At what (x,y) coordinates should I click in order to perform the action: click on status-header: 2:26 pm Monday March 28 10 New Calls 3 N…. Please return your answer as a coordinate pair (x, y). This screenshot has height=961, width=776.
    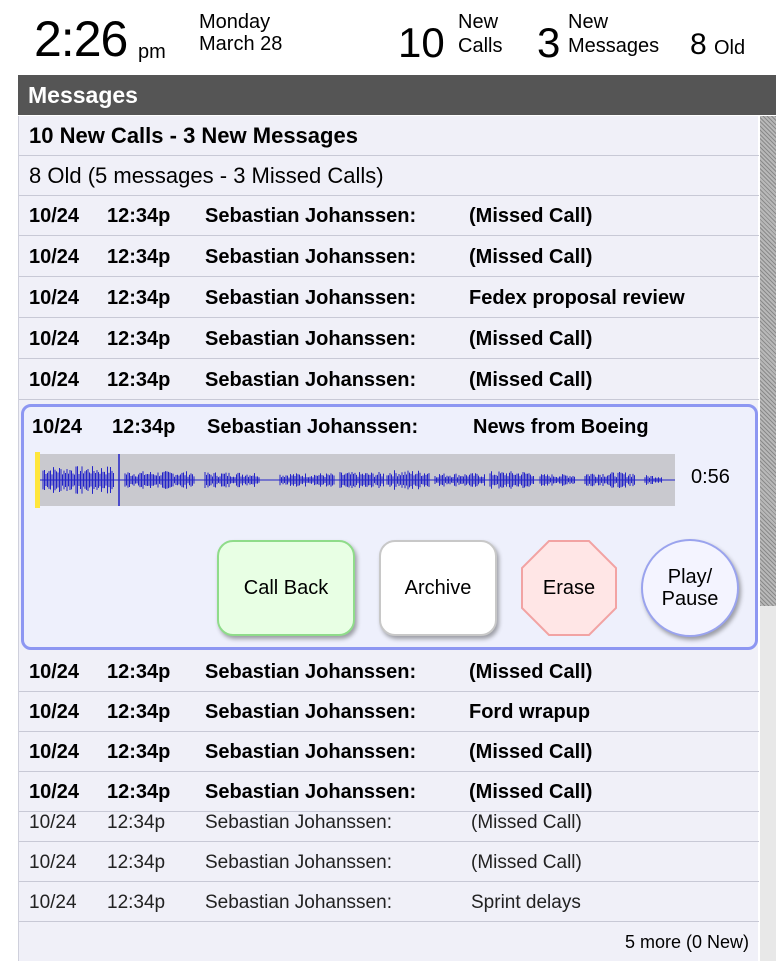
    Looking at the image, I should click on (388, 35).